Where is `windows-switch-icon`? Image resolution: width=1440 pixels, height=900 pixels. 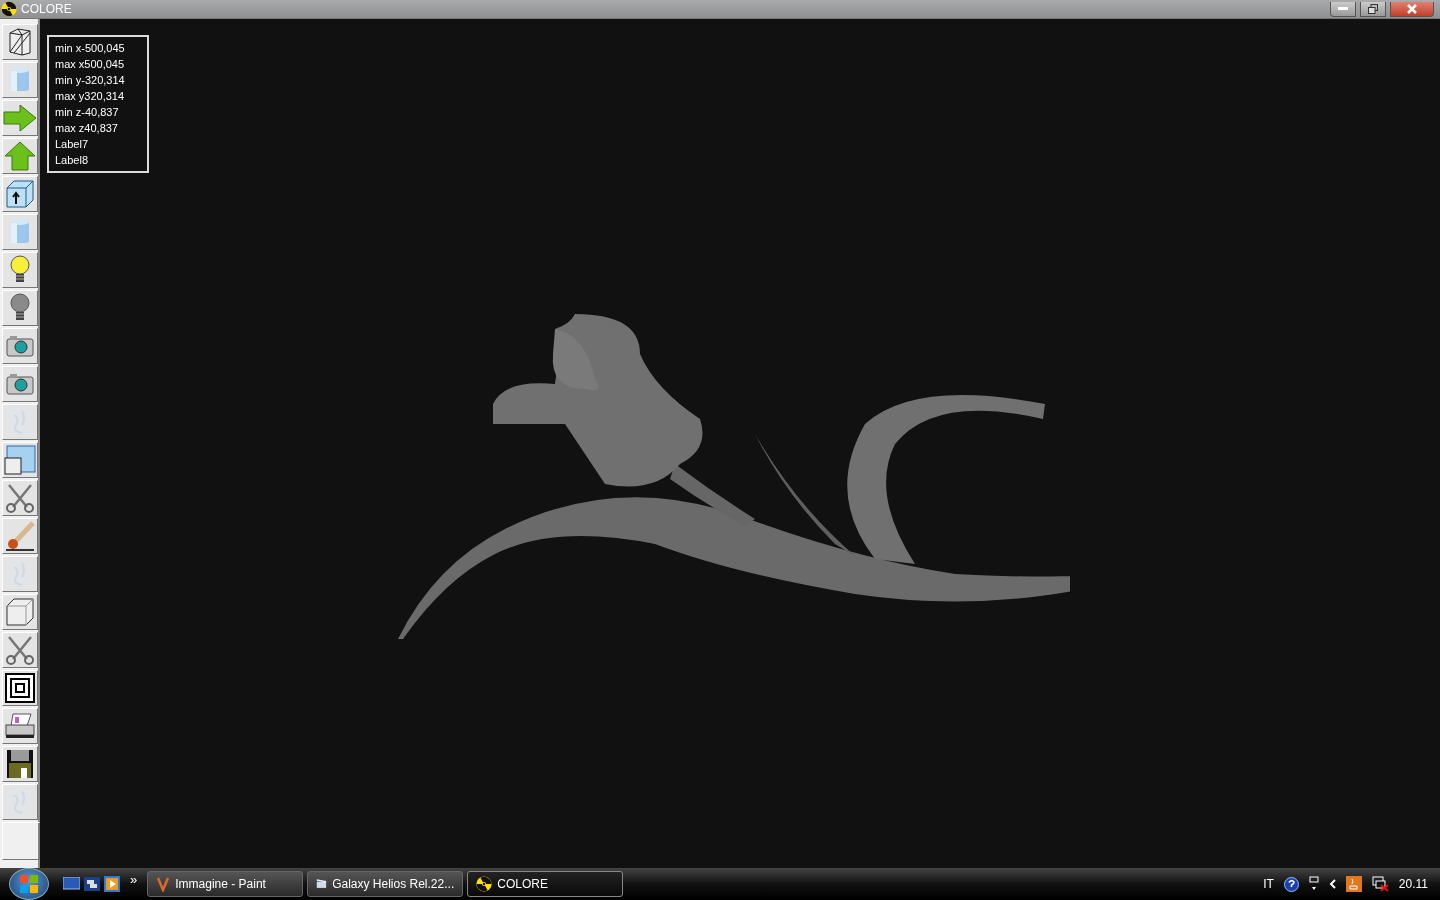 windows-switch-icon is located at coordinates (92, 884).